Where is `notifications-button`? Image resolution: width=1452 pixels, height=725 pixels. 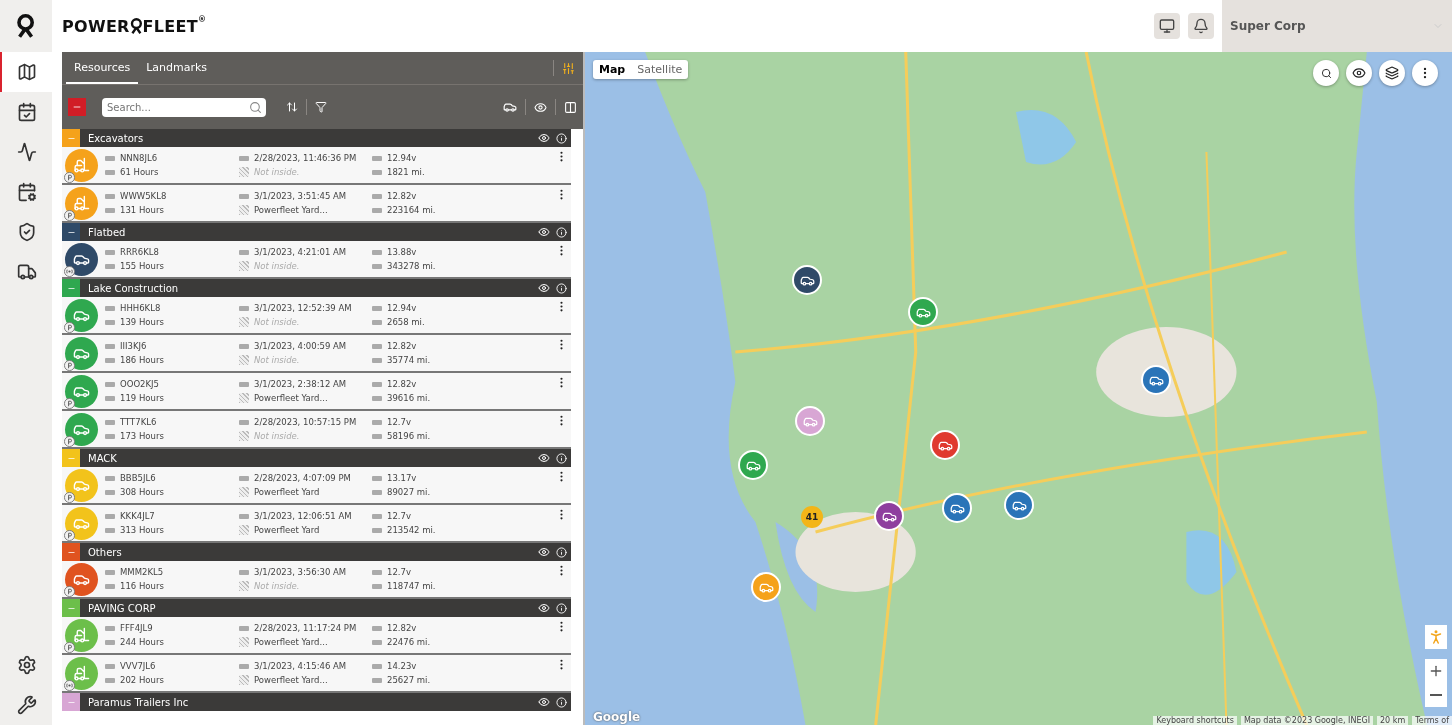 notifications-button is located at coordinates (1201, 26).